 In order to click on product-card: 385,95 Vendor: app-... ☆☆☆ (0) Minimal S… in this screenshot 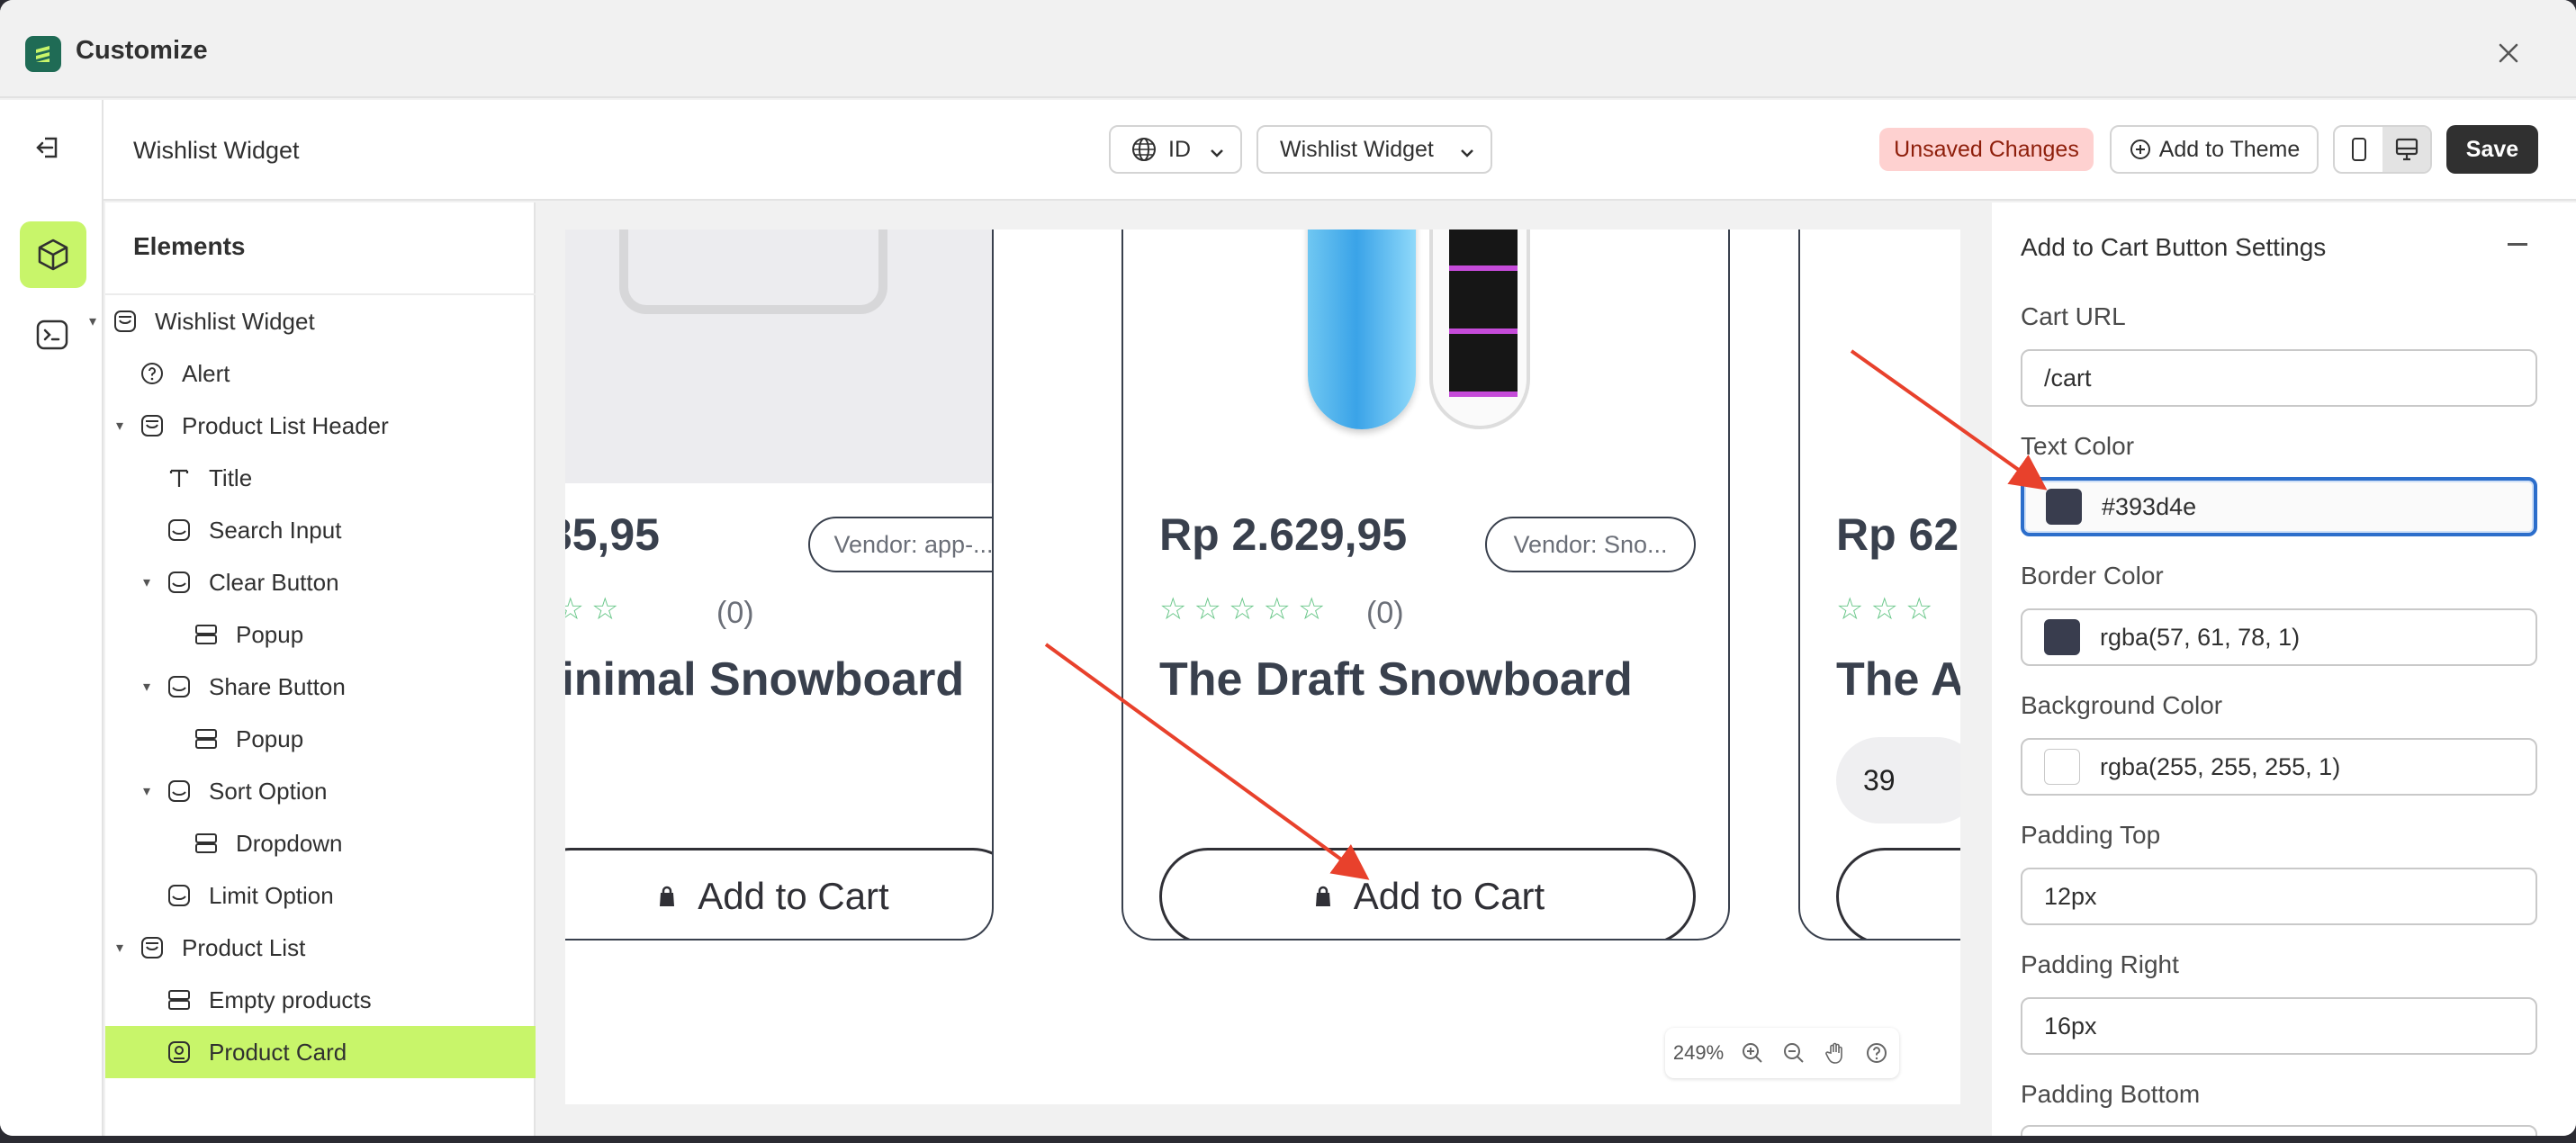, I will do `click(779, 585)`.